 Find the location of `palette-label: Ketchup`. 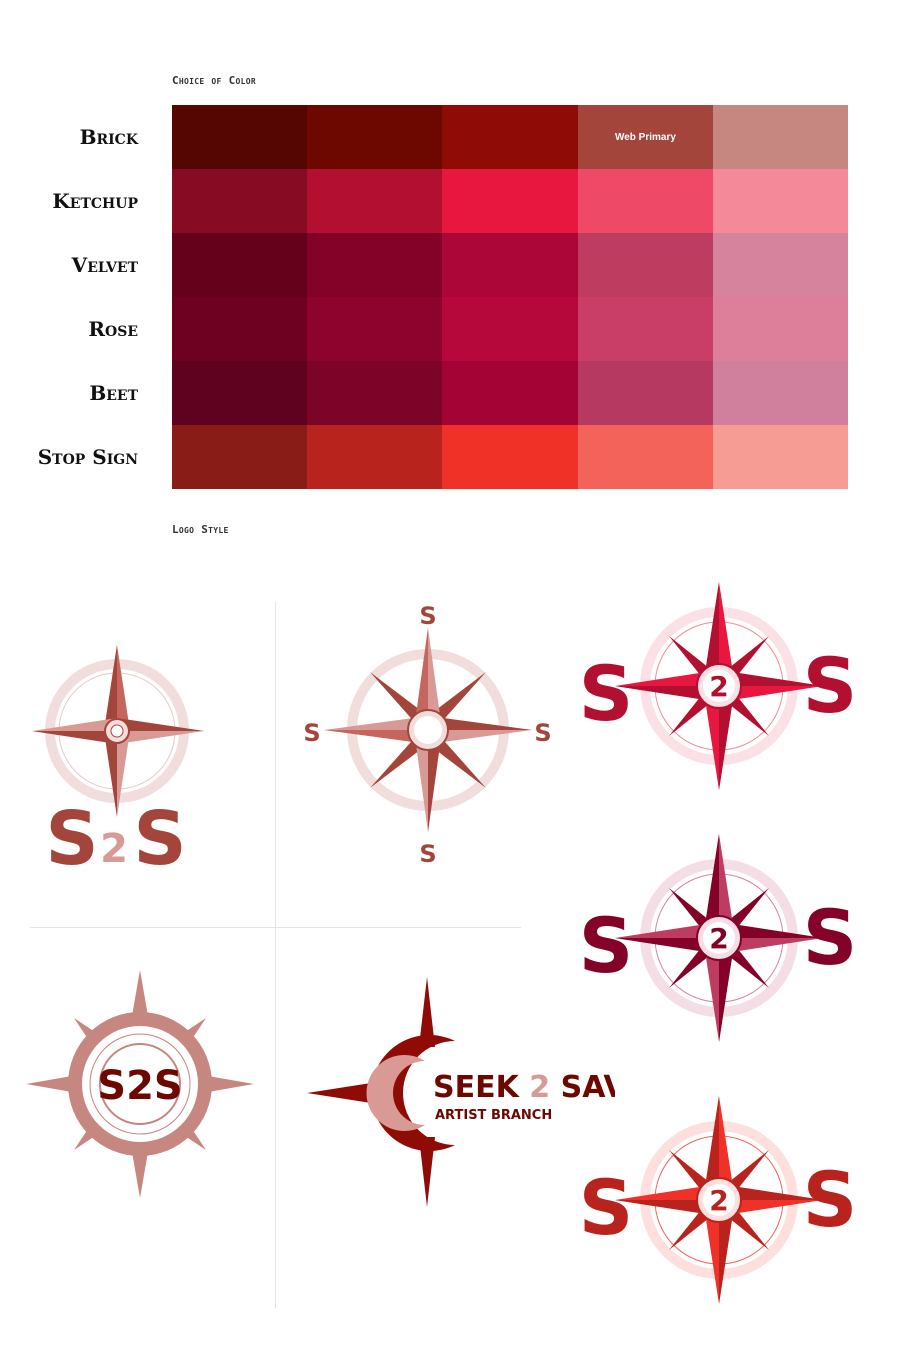

palette-label: Ketchup is located at coordinates (95, 201).